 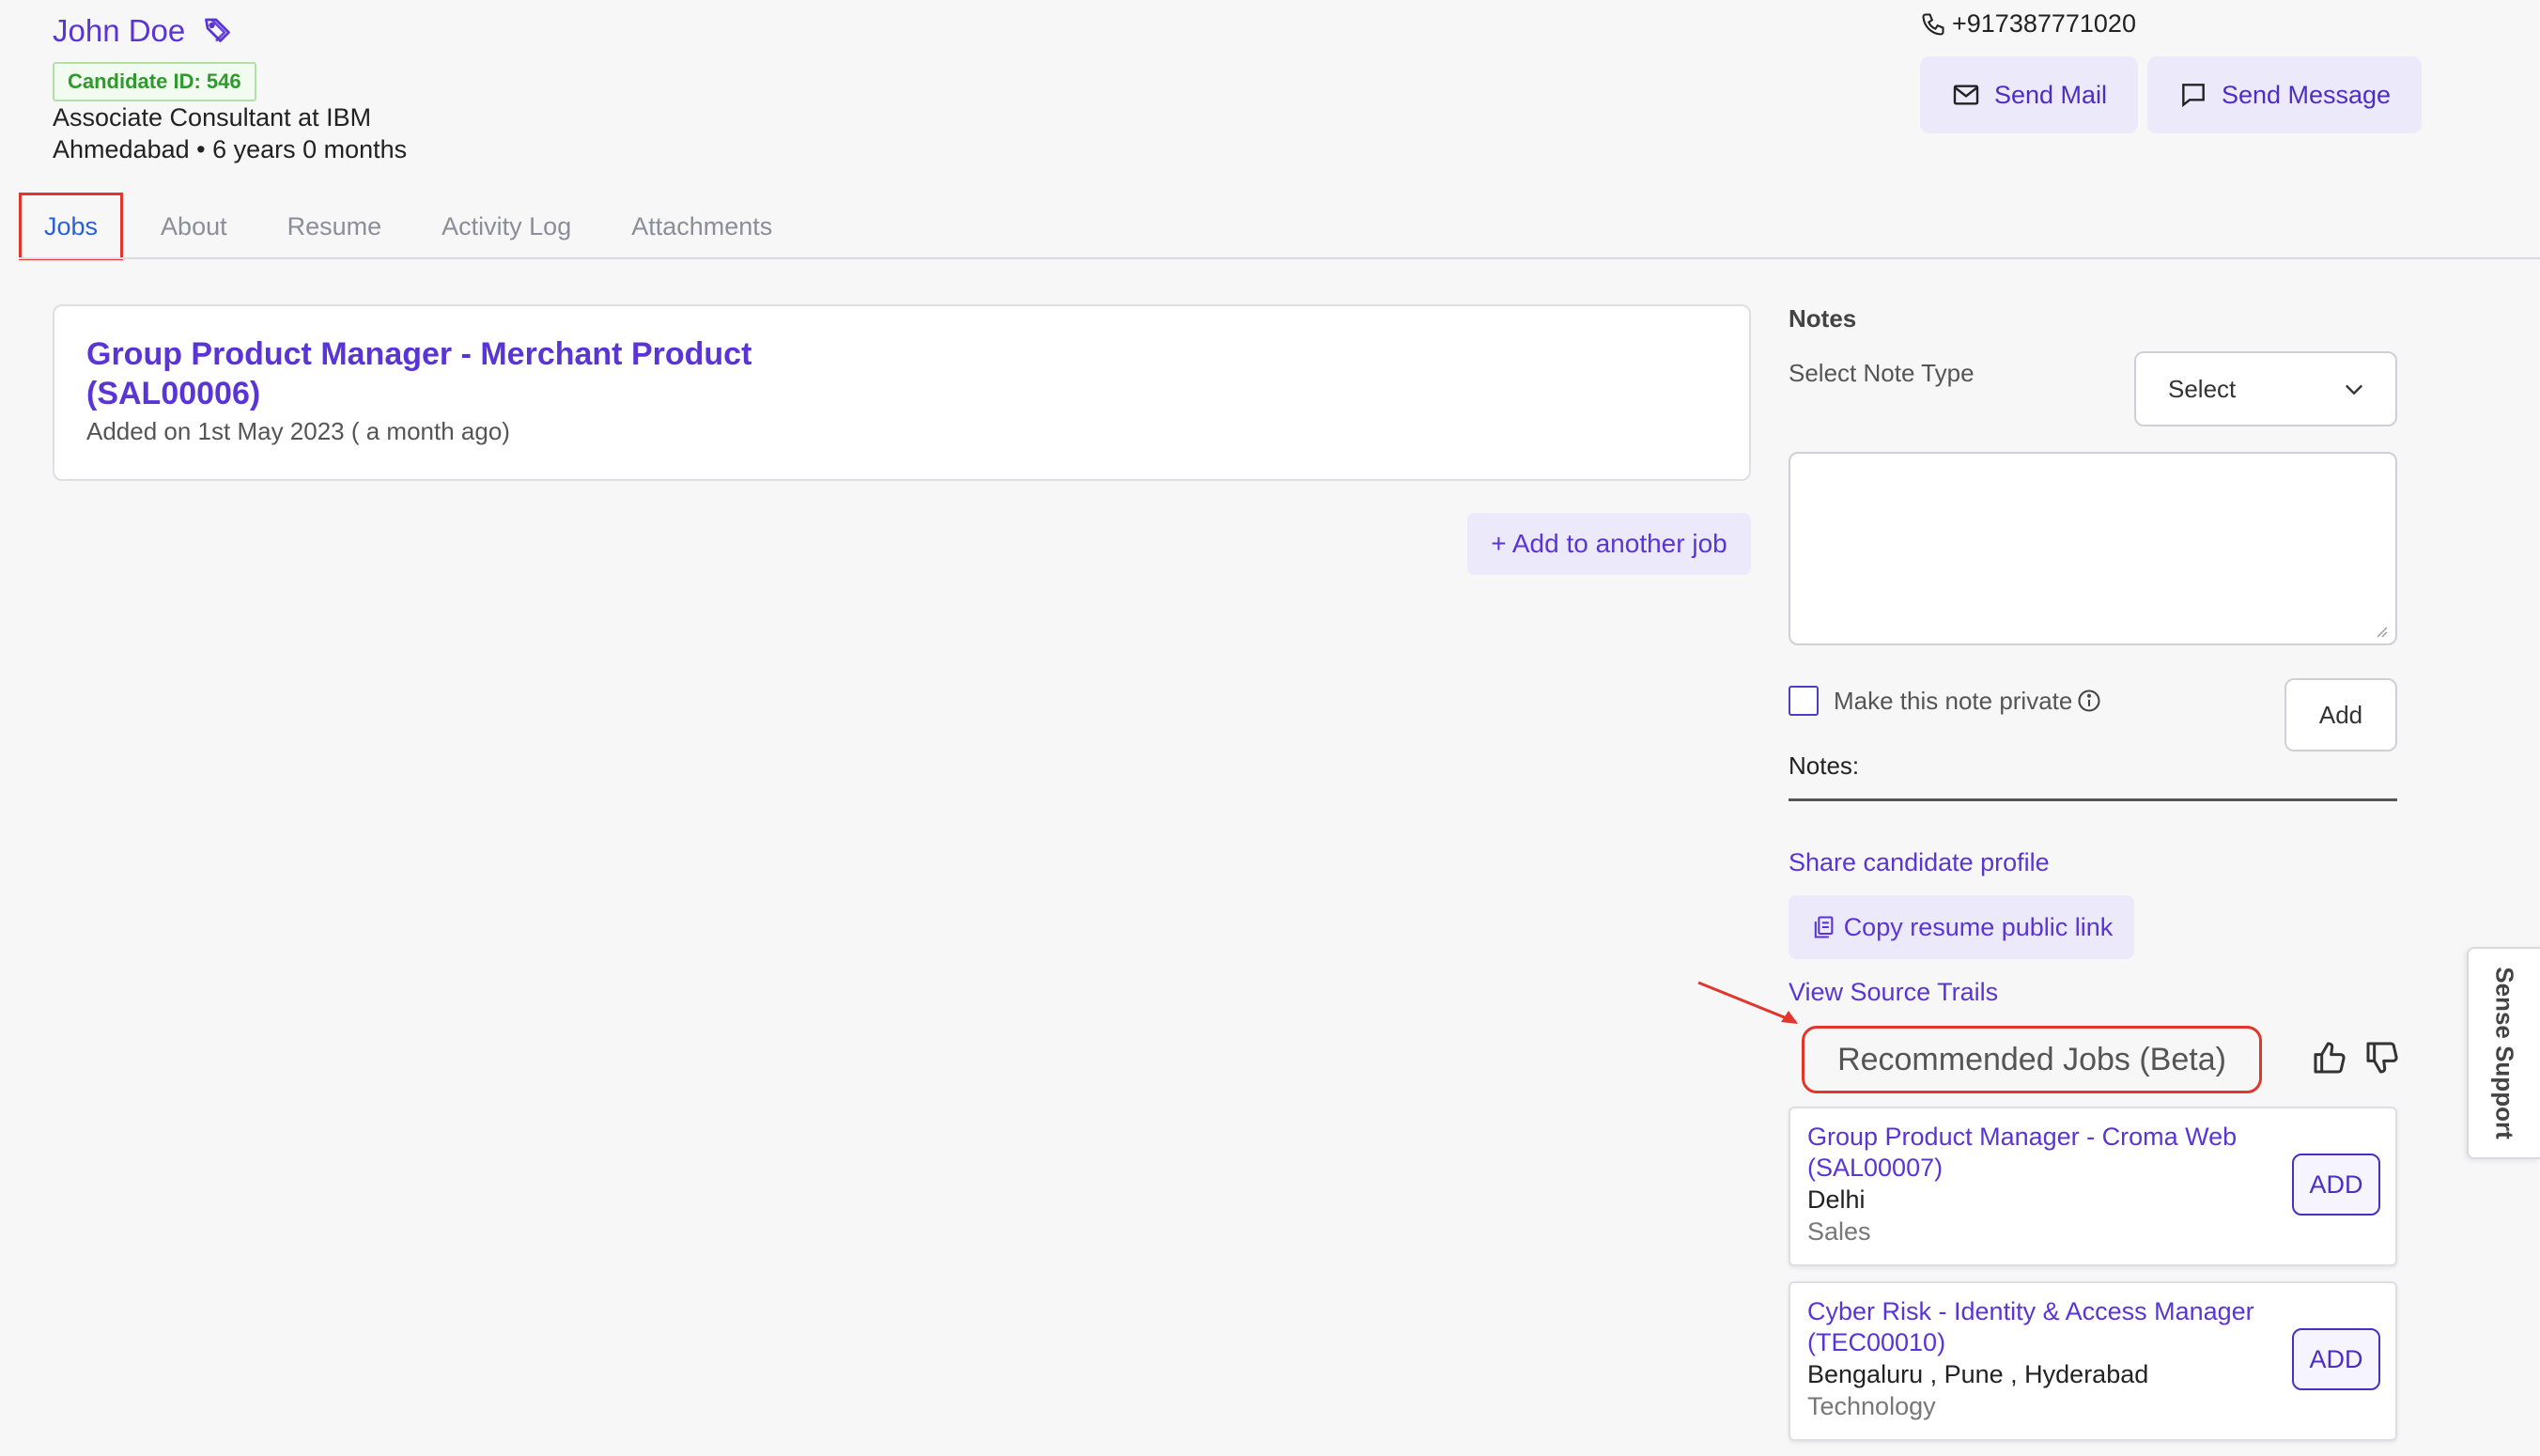 I want to click on add-to-another-job-button: + Add to another job, so click(x=1609, y=544).